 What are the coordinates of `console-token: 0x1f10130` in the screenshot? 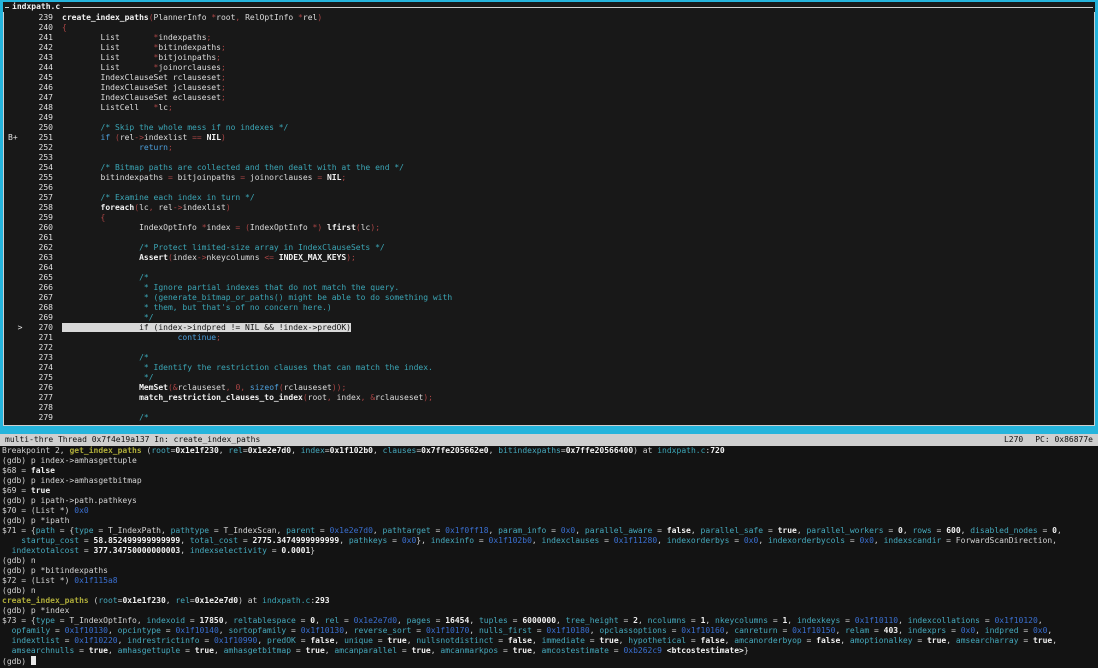 It's located at (86, 630).